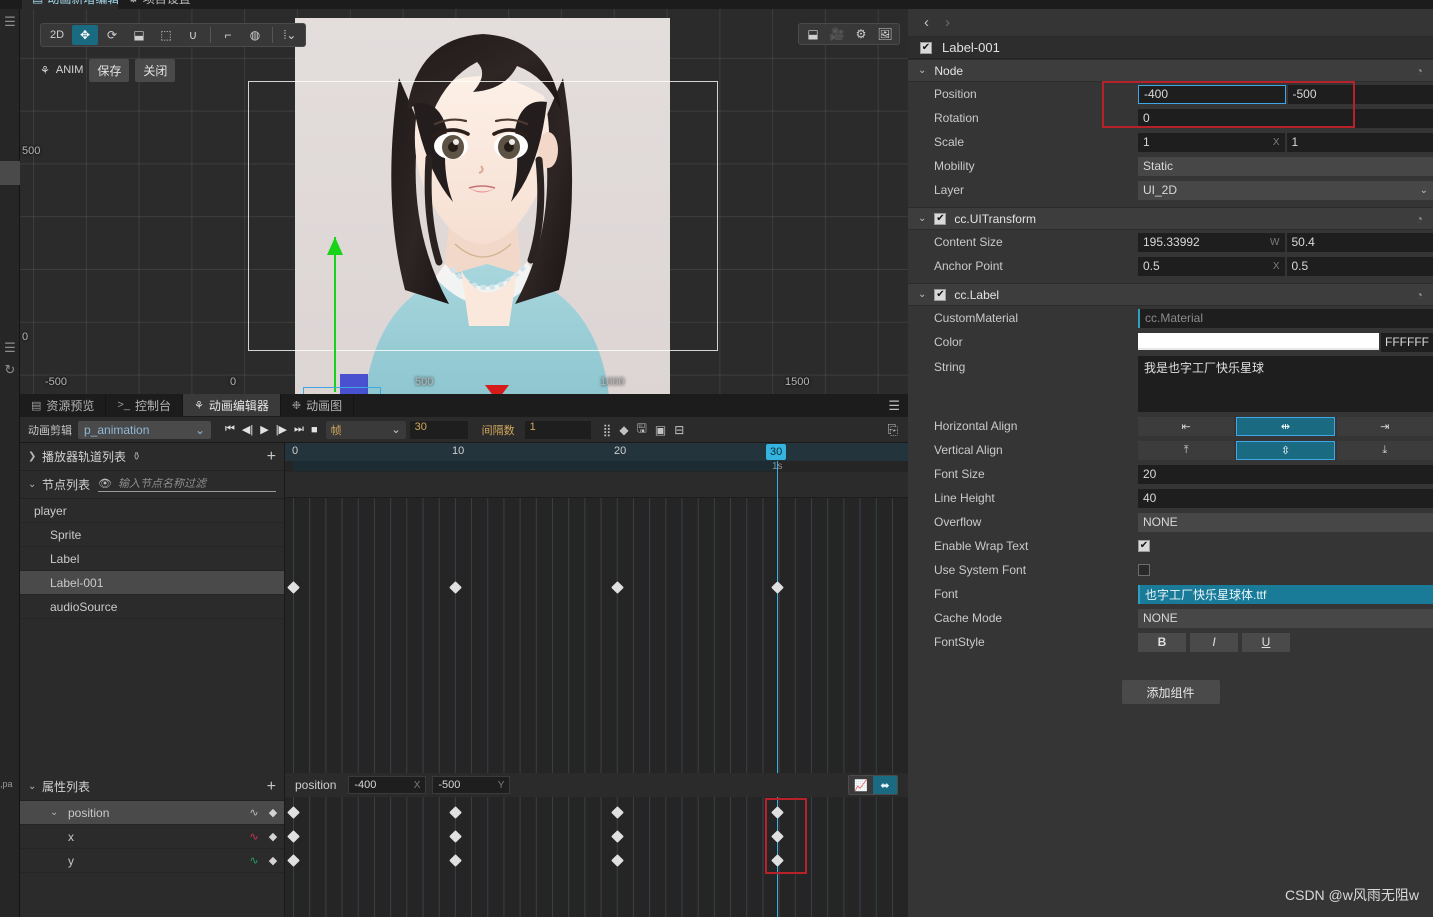 The height and width of the screenshot is (917, 1433). I want to click on keyframe-row-position, so click(596, 813).